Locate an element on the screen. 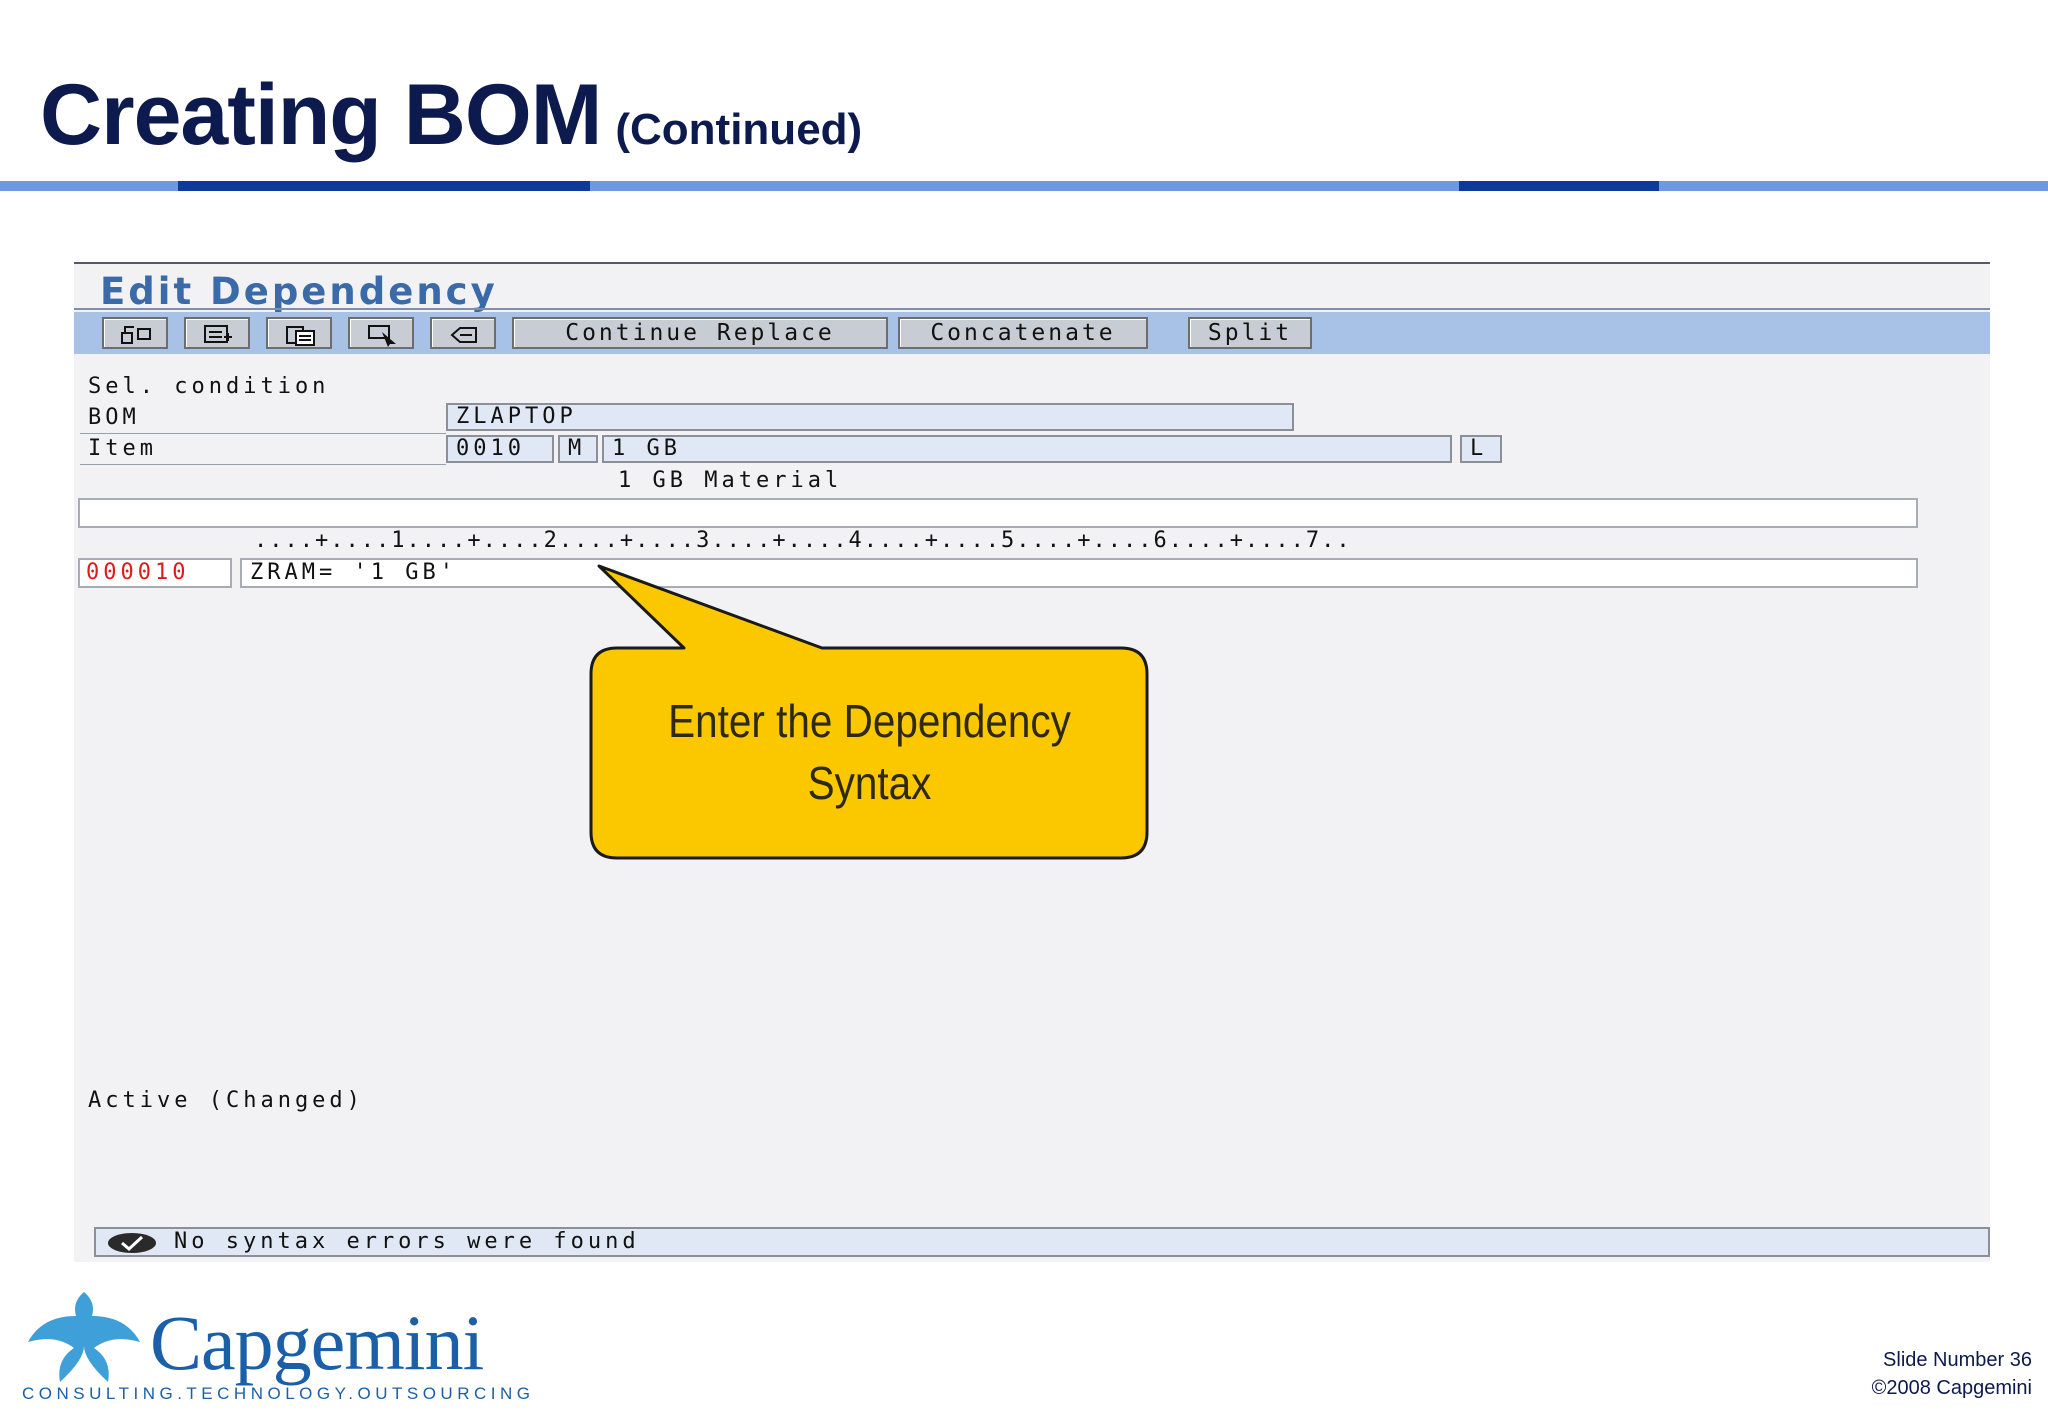 This screenshot has width=2048, height=1418. logo-wordmark: Capgemini is located at coordinates (317, 1342).